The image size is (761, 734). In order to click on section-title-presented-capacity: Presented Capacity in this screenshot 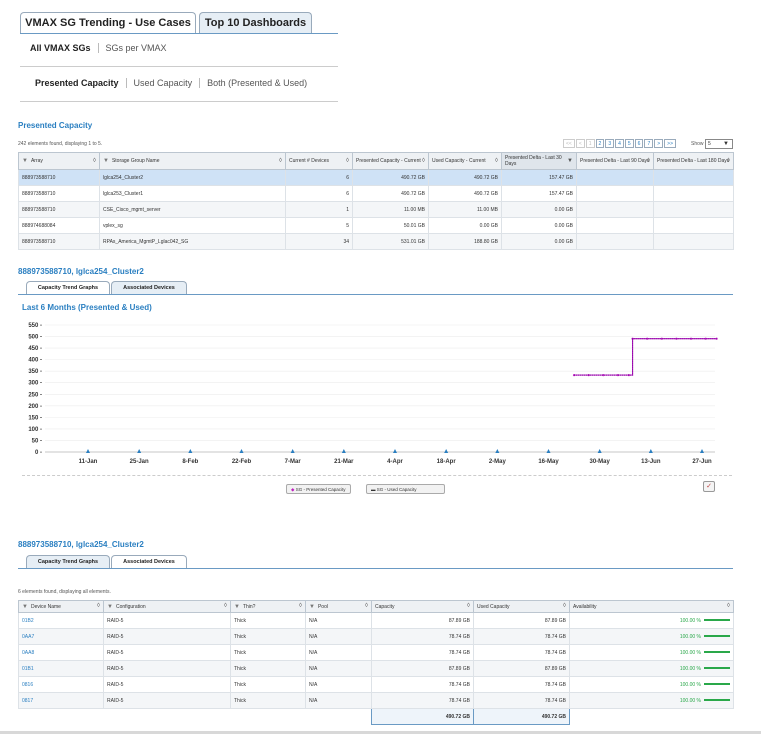, I will do `click(55, 125)`.